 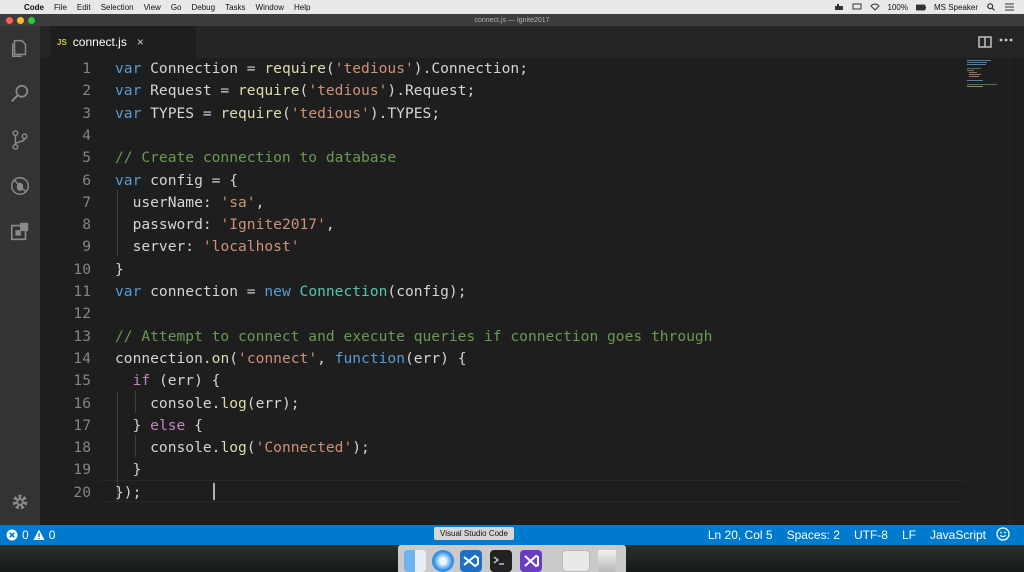 I want to click on vscode-dock-icon, so click(x=471, y=561).